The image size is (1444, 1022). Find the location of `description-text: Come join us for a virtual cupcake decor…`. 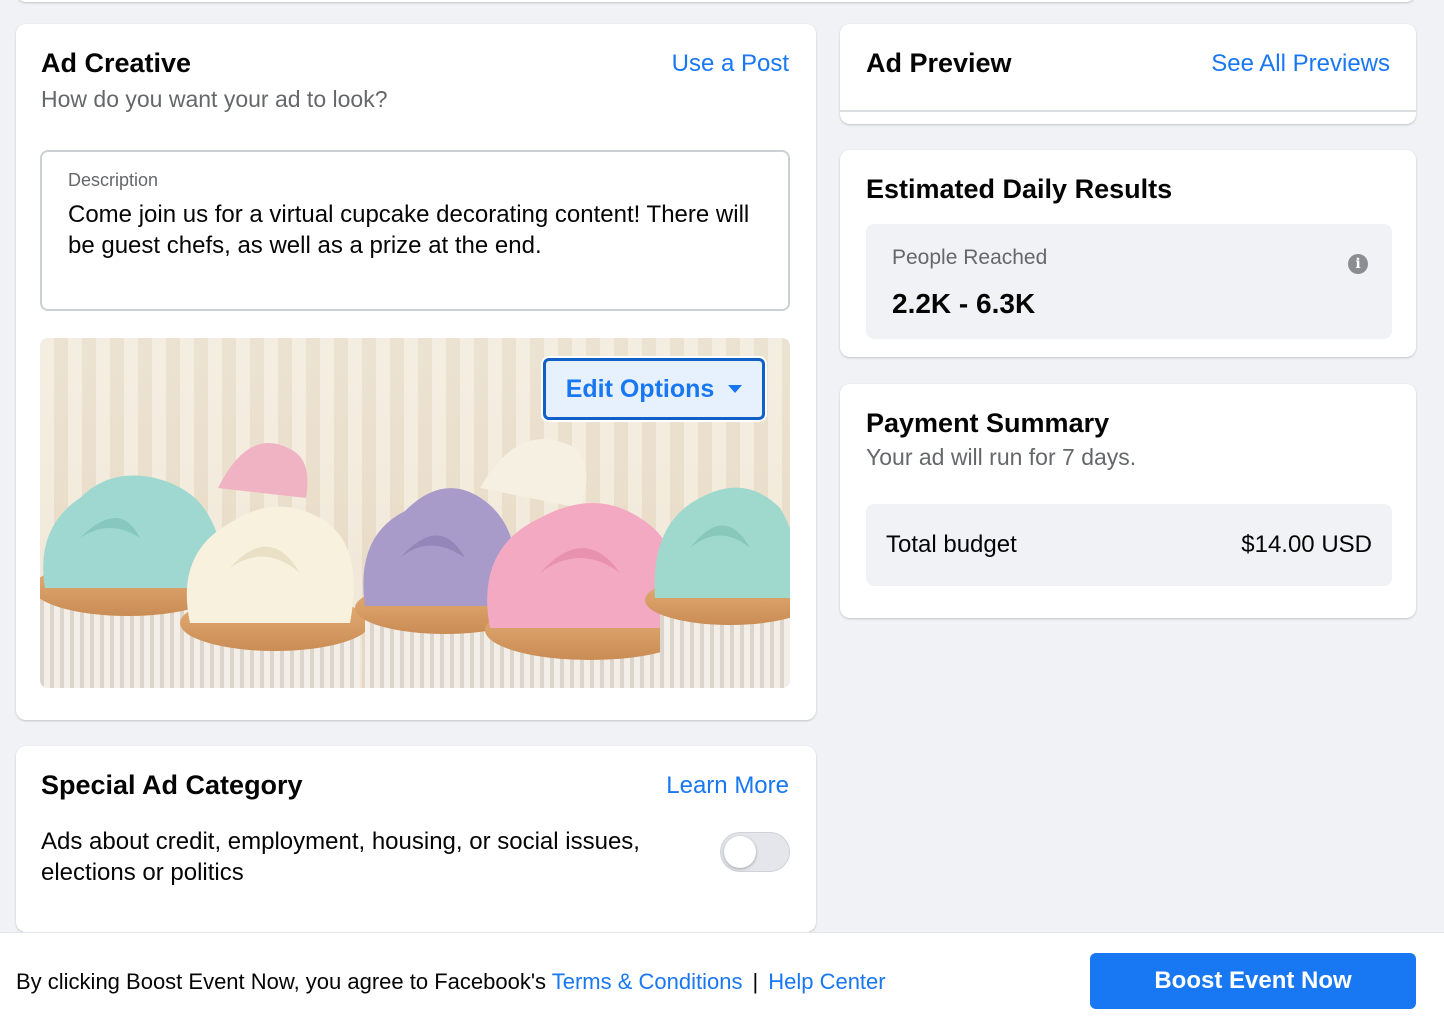

description-text: Come join us for a virtual cupcake decor… is located at coordinates (413, 230).